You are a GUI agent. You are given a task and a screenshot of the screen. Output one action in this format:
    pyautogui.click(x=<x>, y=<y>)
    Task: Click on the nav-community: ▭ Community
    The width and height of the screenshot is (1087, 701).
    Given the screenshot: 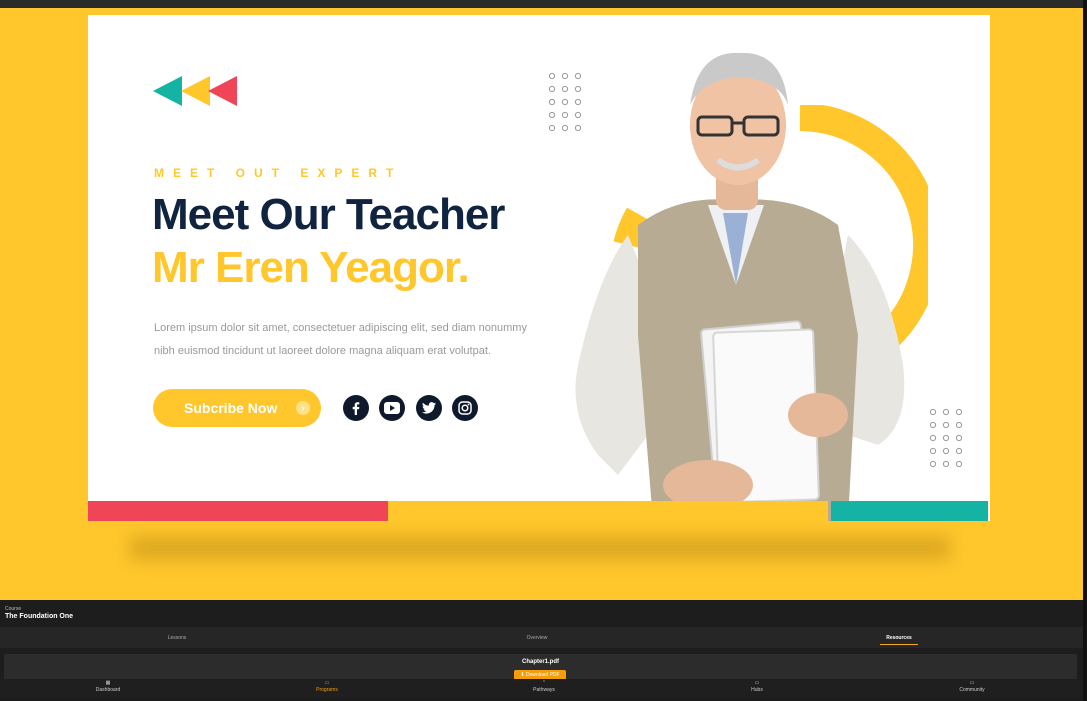 What is the action you would take?
    pyautogui.click(x=972, y=687)
    